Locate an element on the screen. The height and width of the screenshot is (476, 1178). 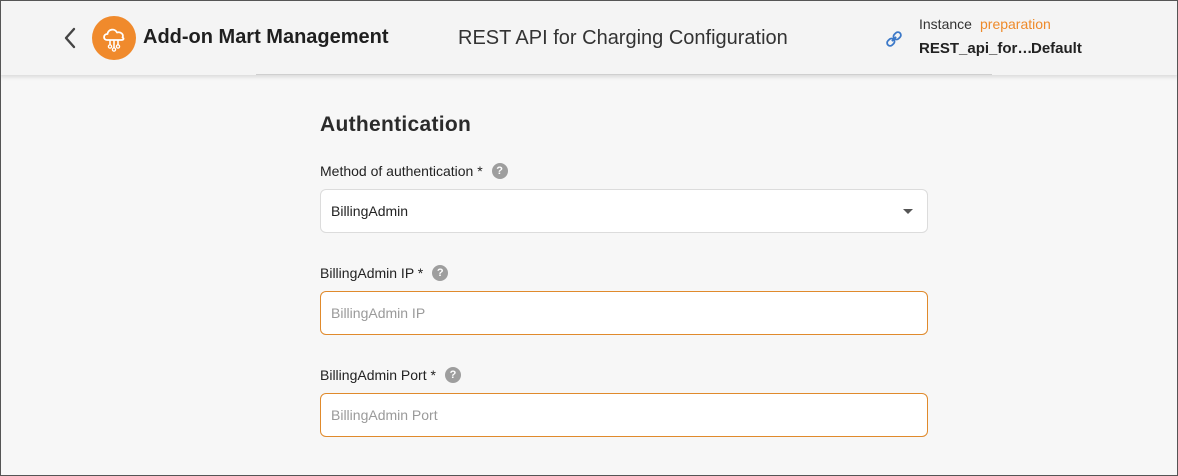
link-icon is located at coordinates (894, 39).